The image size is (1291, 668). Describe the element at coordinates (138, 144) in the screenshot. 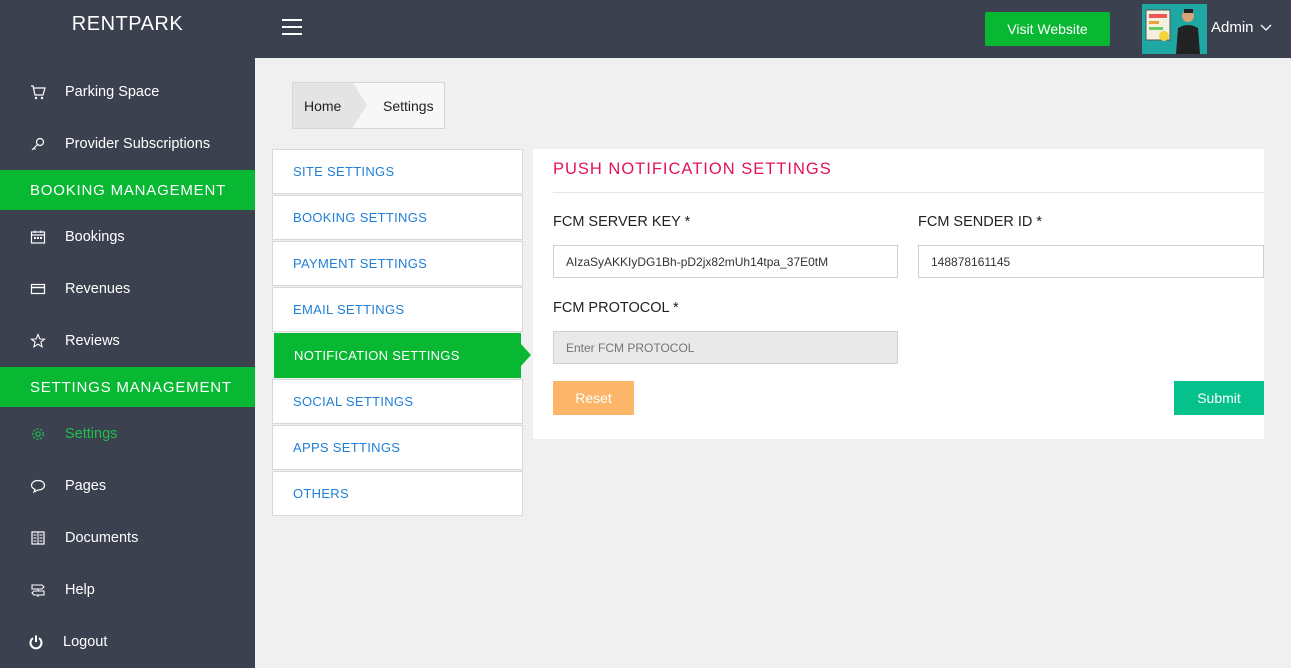

I see `sidebar-item-label: Provider Subscriptions` at that location.